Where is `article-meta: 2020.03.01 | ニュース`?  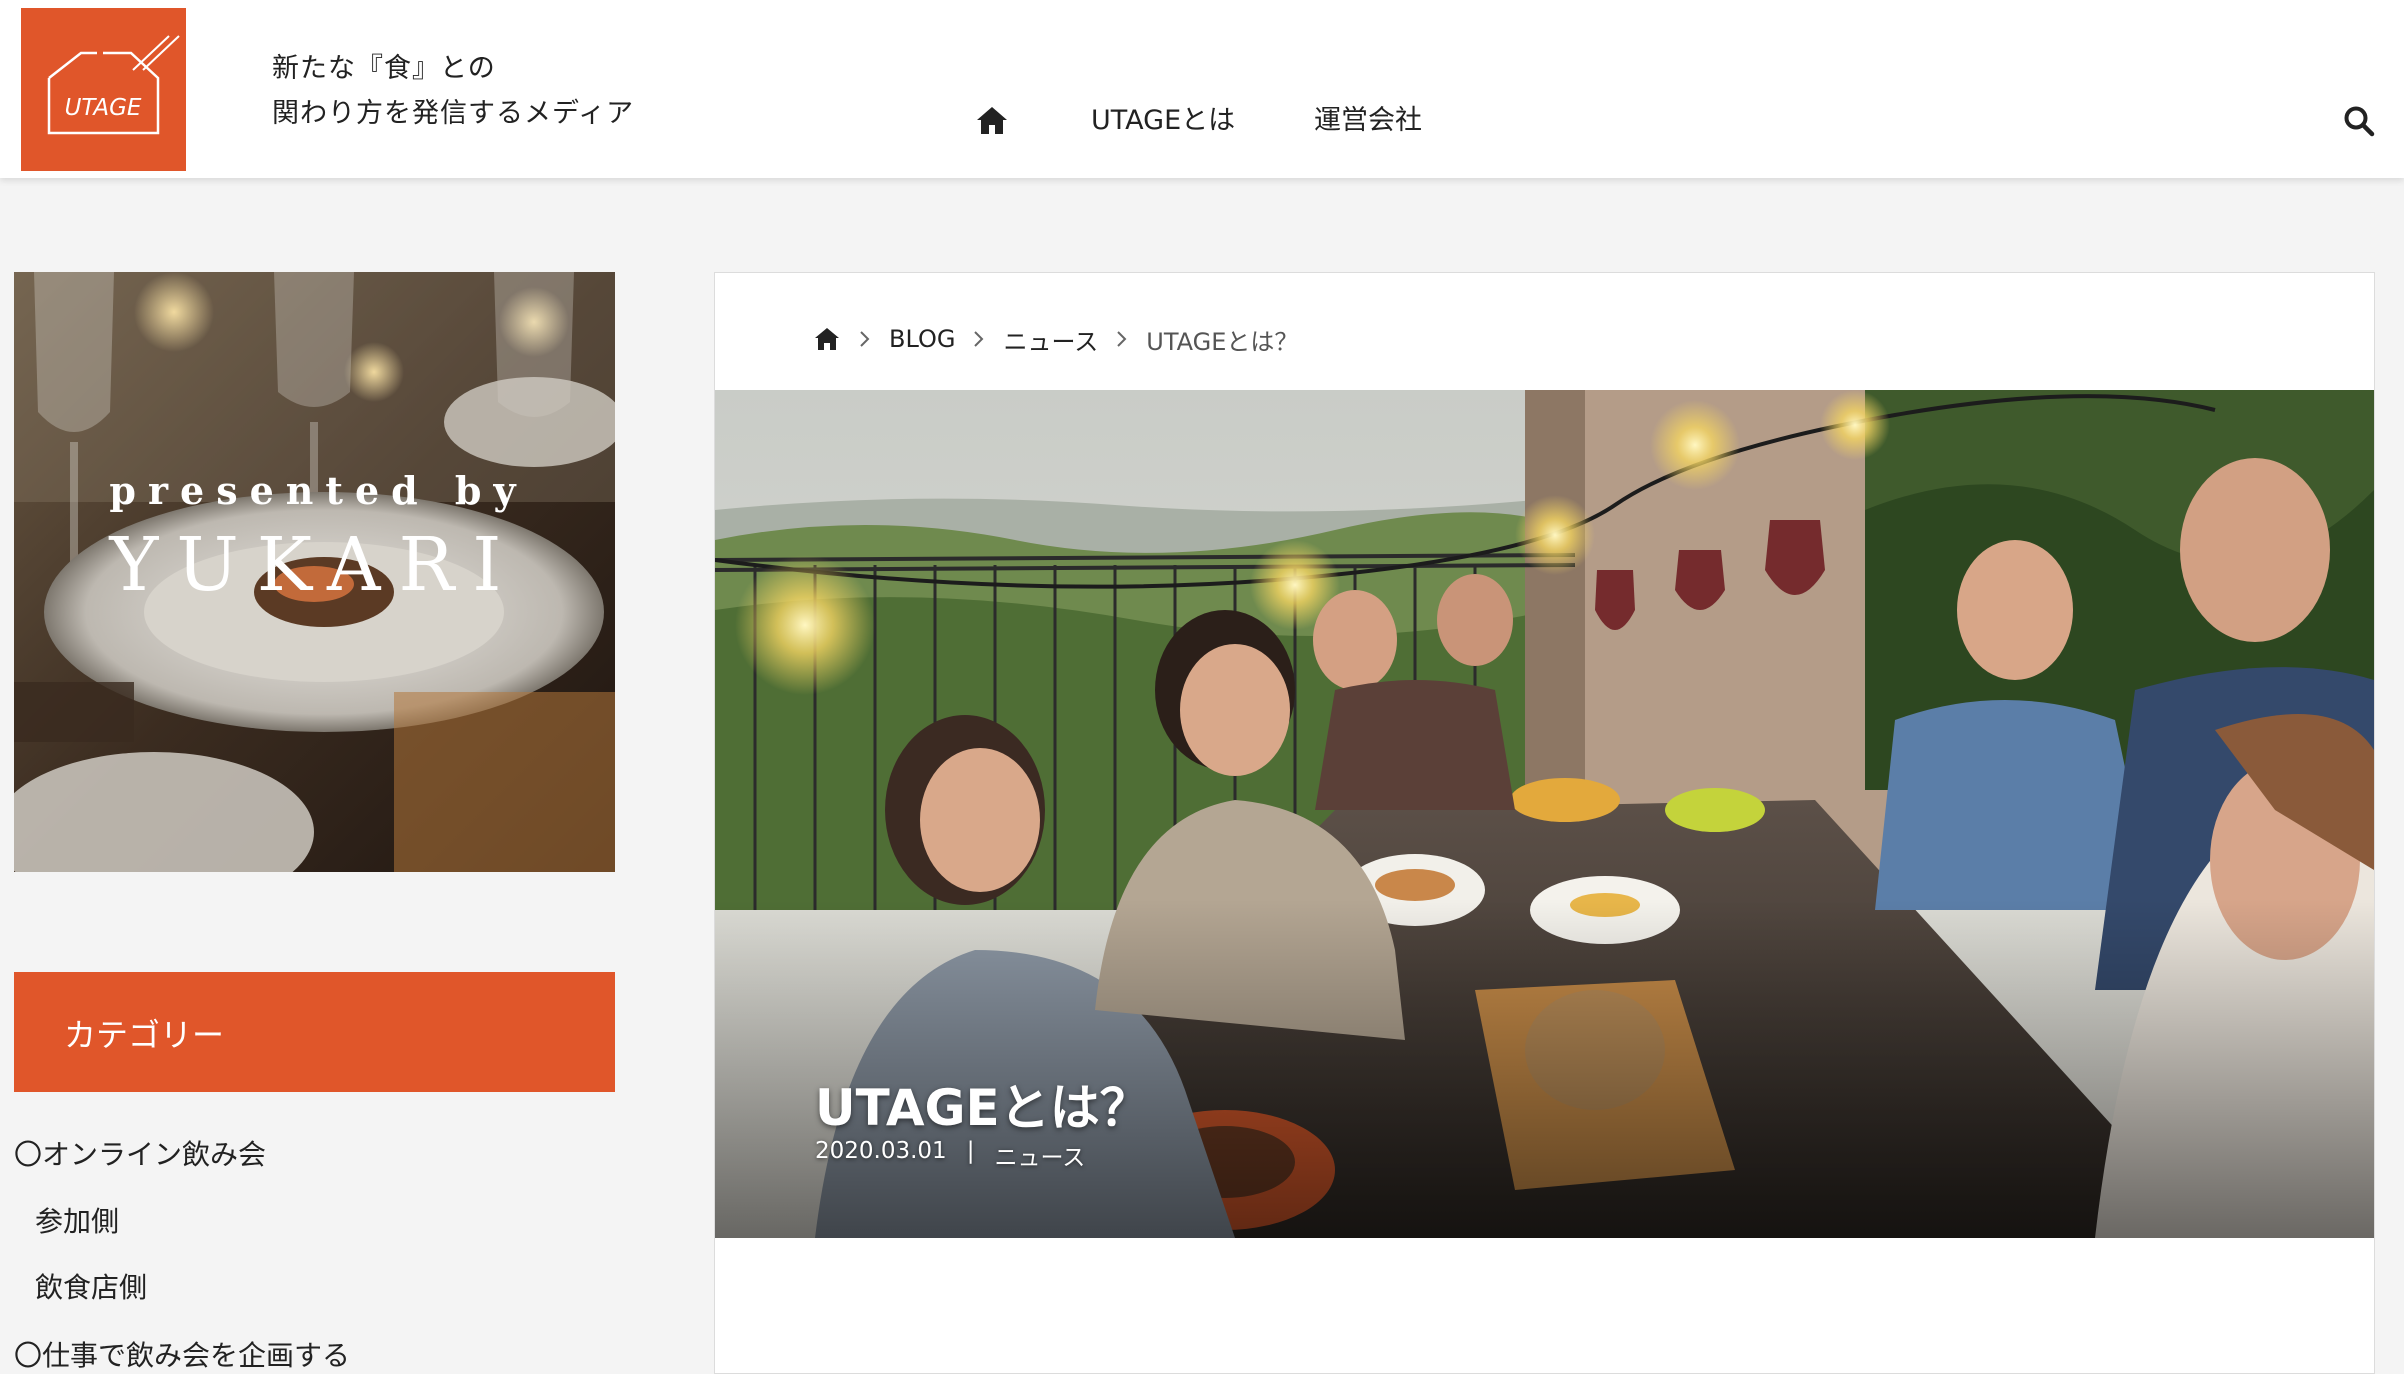 article-meta: 2020.03.01 | ニュース is located at coordinates (950, 1155).